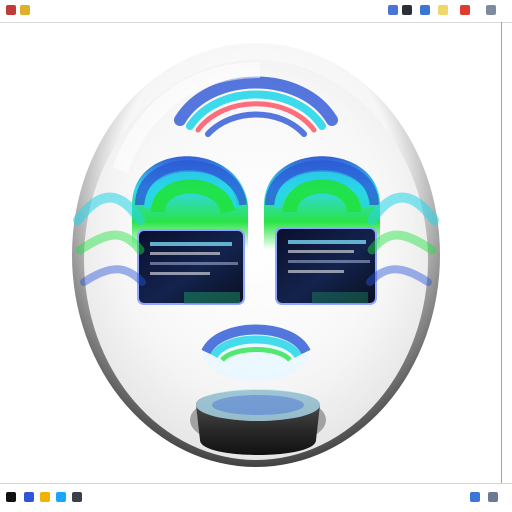 Image resolution: width=512 pixels, height=512 pixels. What do you see at coordinates (258, 422) in the screenshot?
I see `sphere-base` at bounding box center [258, 422].